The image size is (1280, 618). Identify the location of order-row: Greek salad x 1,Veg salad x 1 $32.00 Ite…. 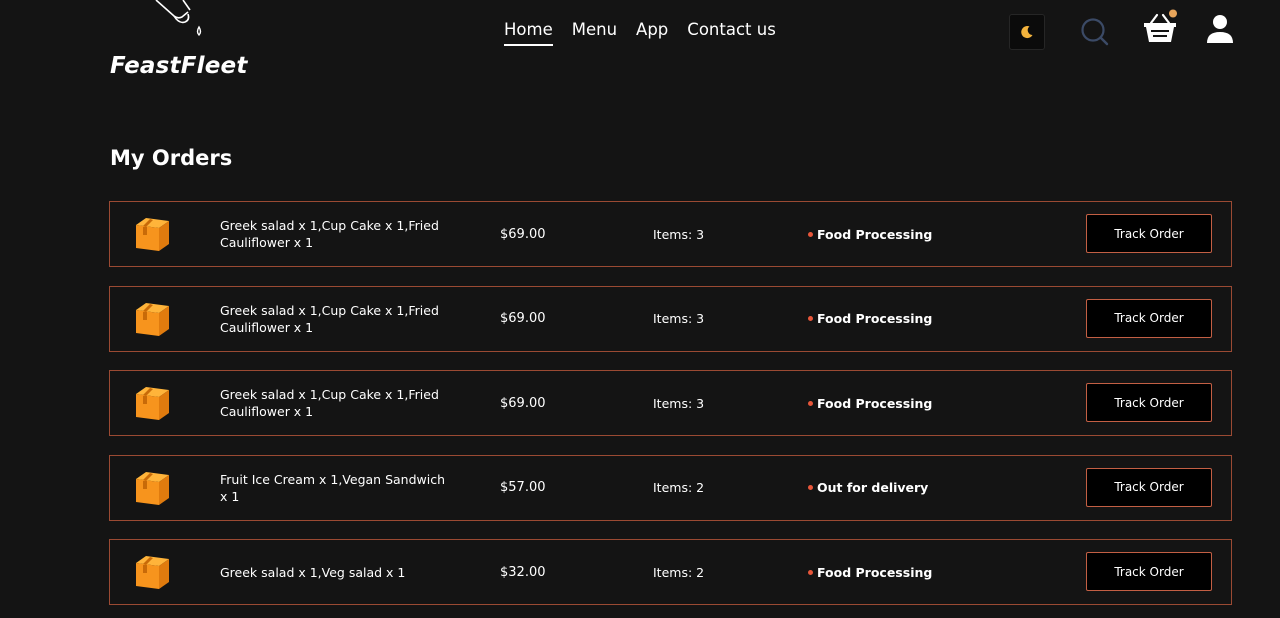
(670, 572).